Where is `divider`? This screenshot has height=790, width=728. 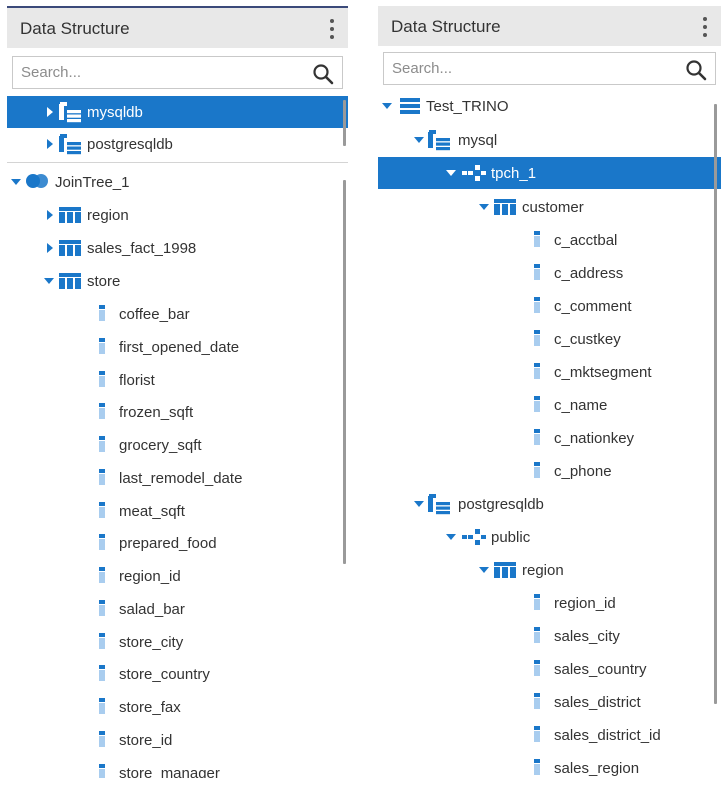 divider is located at coordinates (177, 162).